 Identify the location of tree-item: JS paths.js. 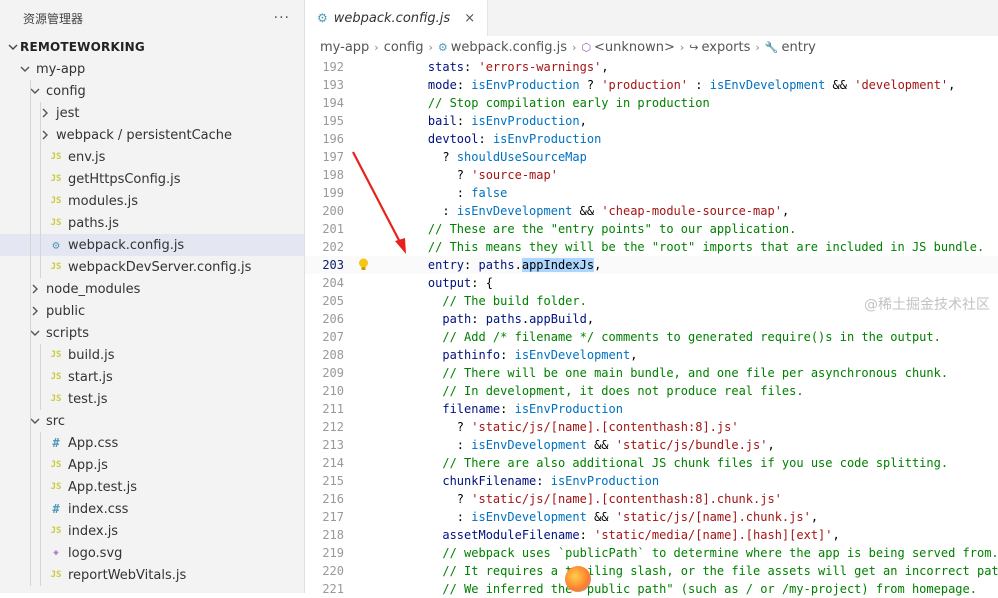
(152, 223).